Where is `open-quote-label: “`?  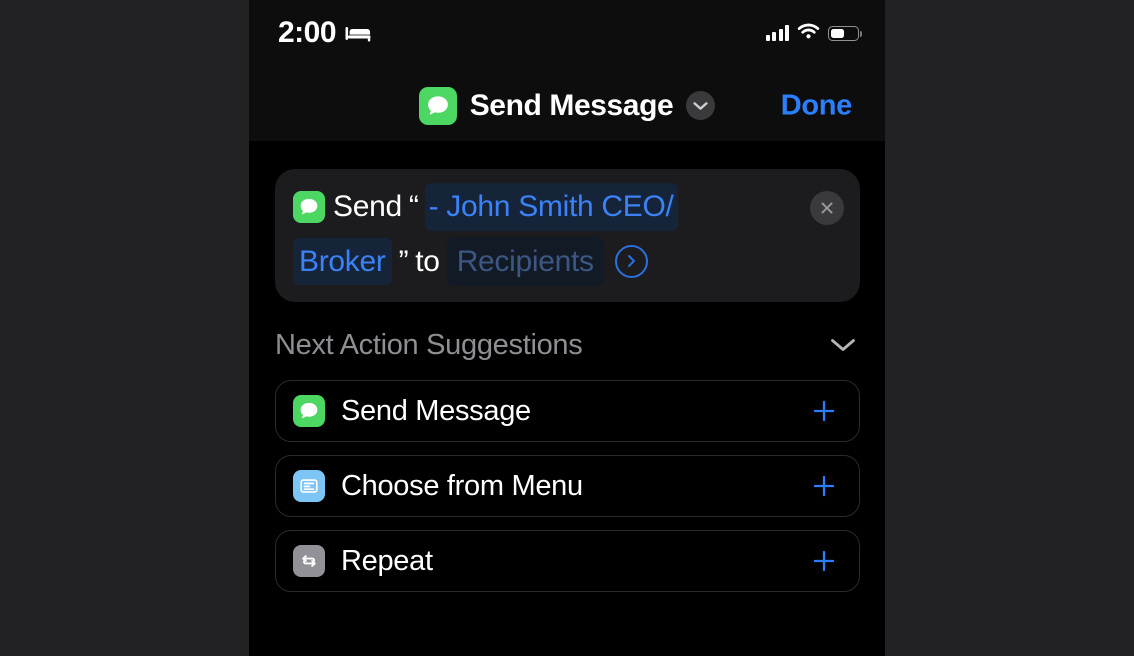 open-quote-label: “ is located at coordinates (413, 206).